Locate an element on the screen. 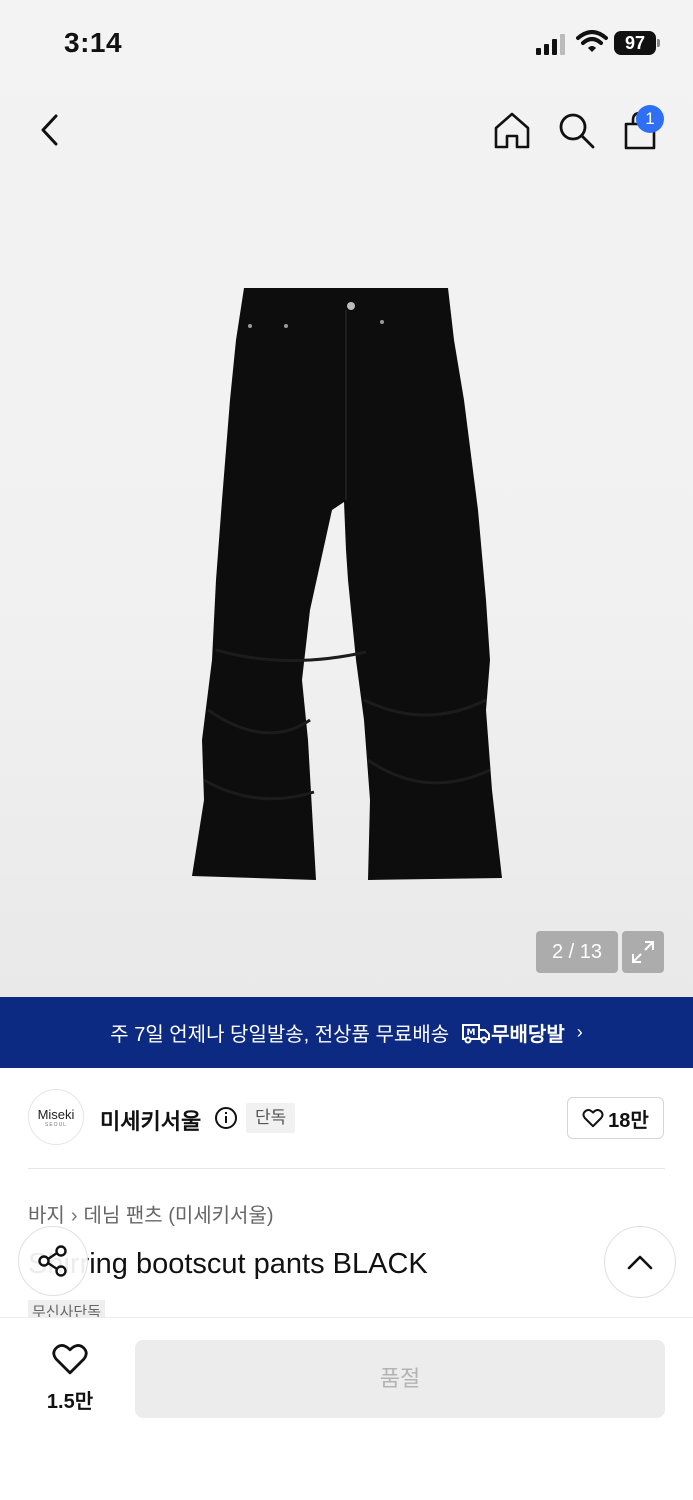 Image resolution: width=693 pixels, height=1500 pixels. expand-icon is located at coordinates (643, 952).